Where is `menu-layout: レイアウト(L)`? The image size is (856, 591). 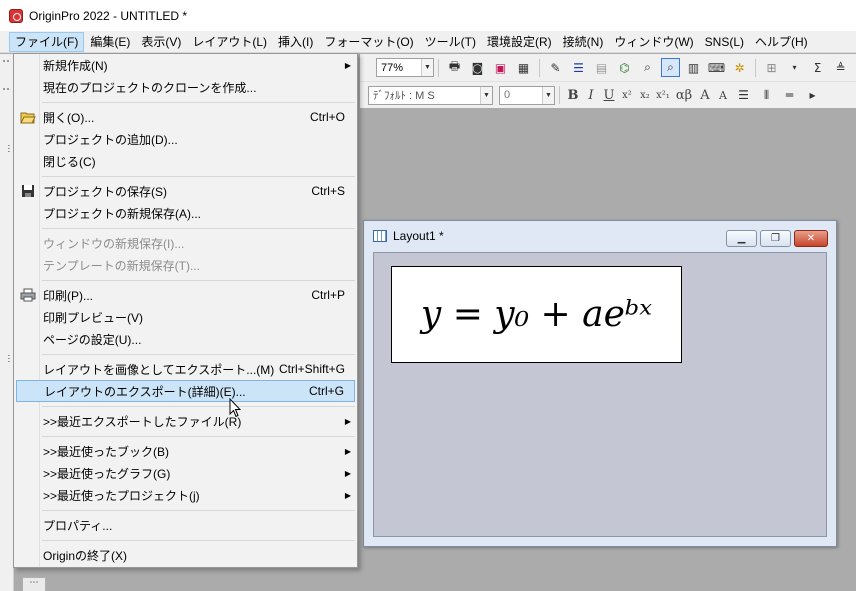
menu-layout: レイアウト(L) is located at coordinates (229, 42).